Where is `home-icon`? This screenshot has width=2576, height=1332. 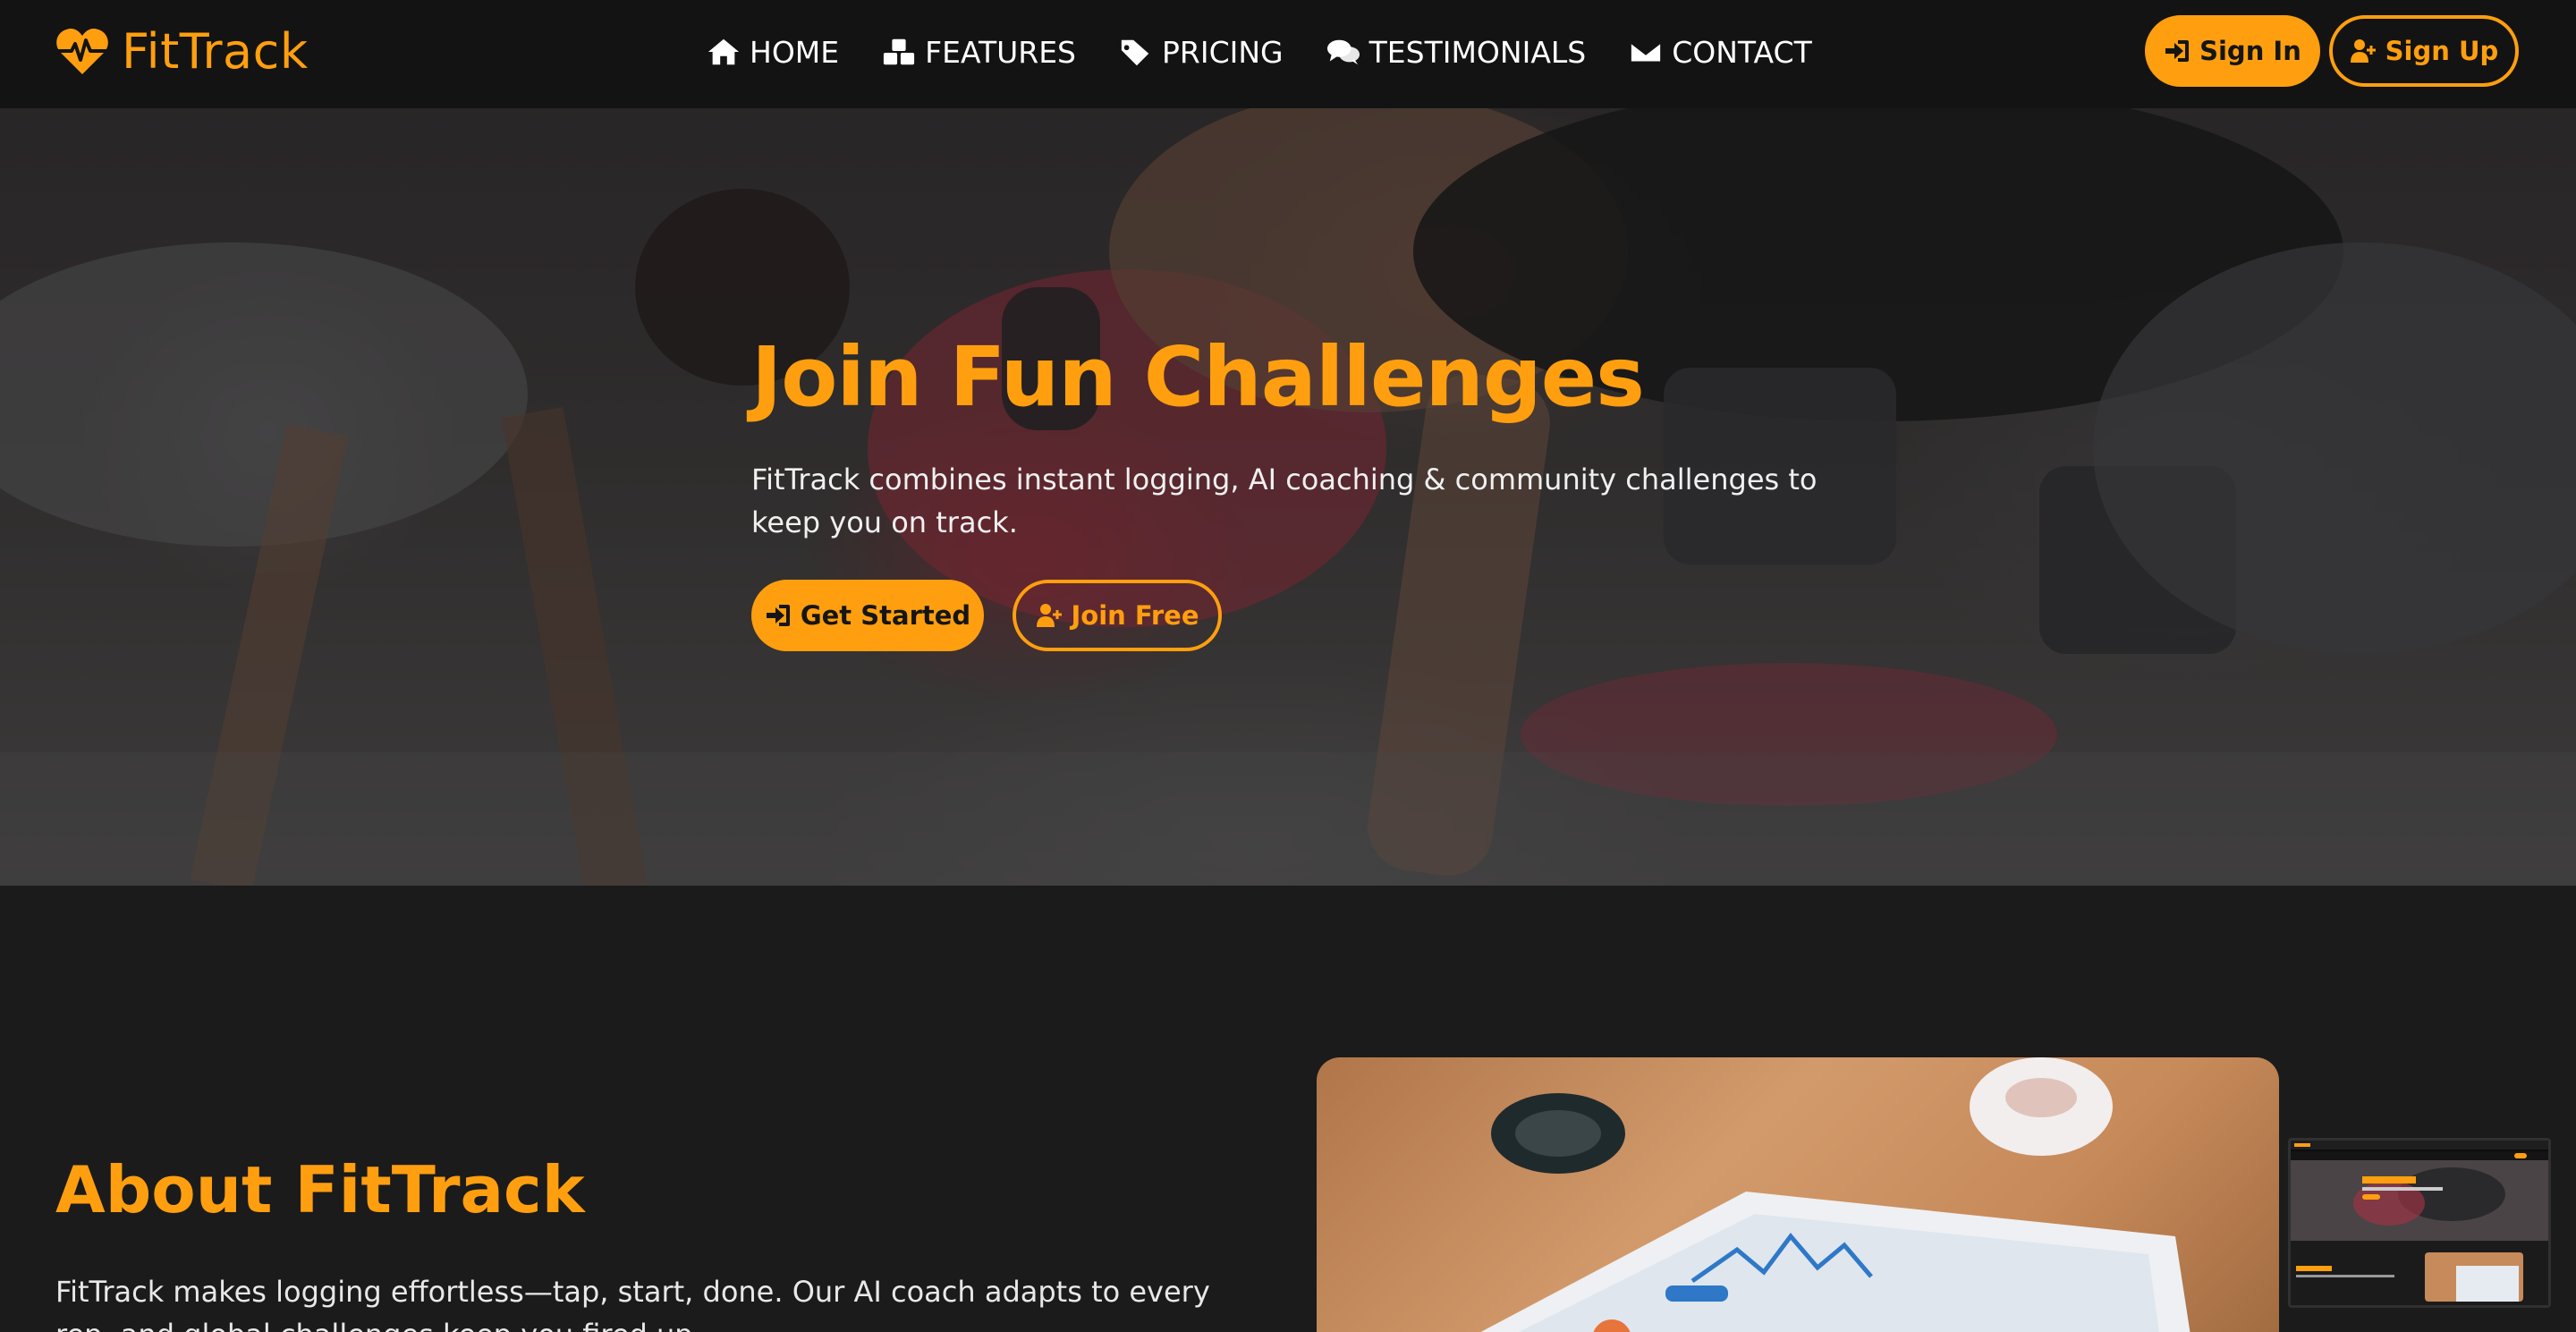 home-icon is located at coordinates (724, 51).